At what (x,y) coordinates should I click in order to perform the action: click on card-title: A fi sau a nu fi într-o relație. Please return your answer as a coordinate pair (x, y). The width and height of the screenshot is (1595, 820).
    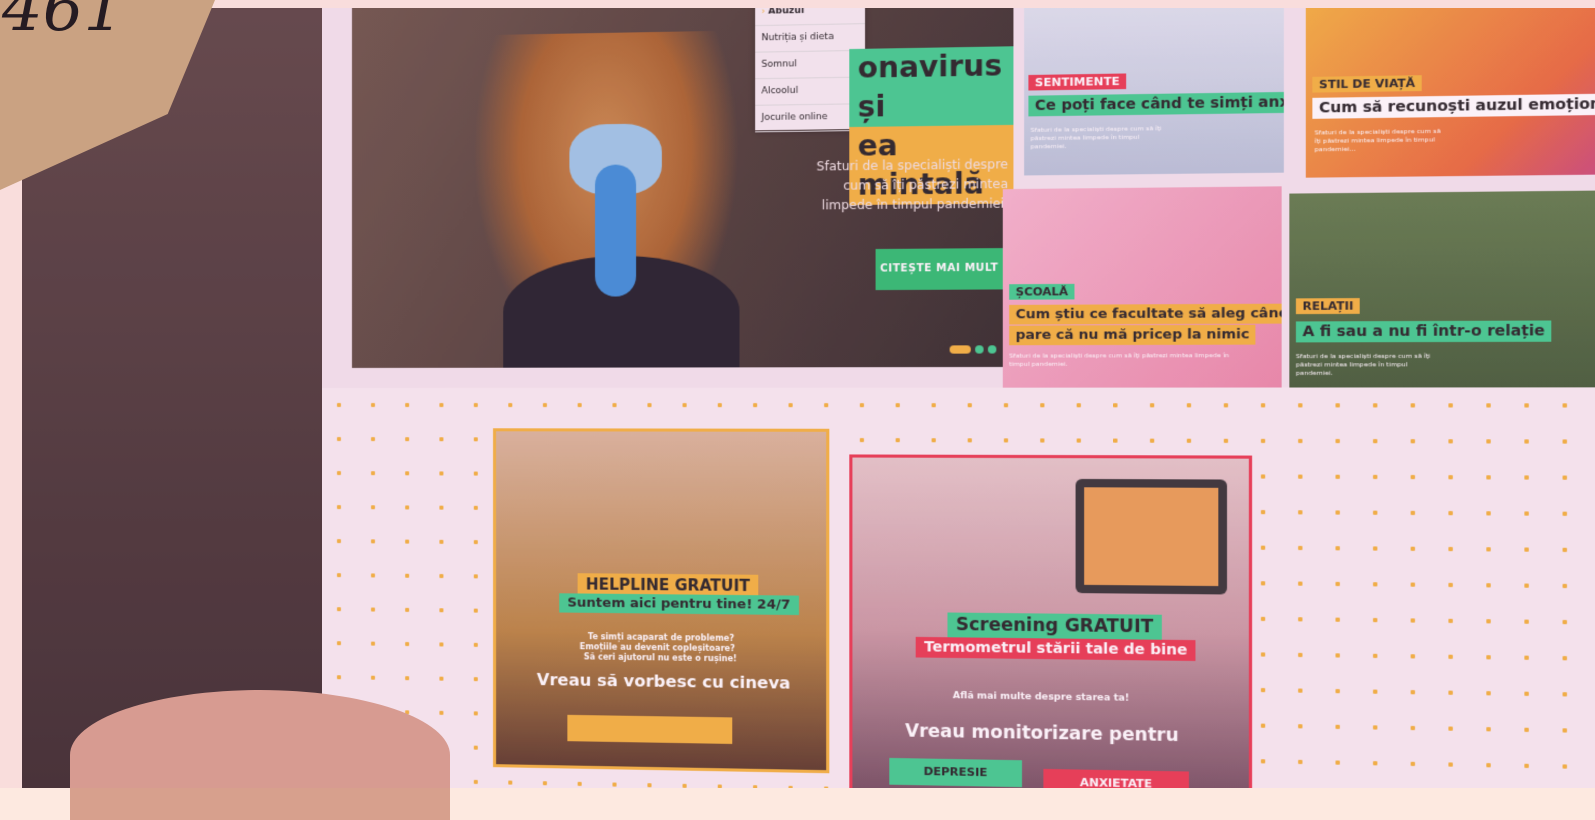
    Looking at the image, I should click on (1423, 331).